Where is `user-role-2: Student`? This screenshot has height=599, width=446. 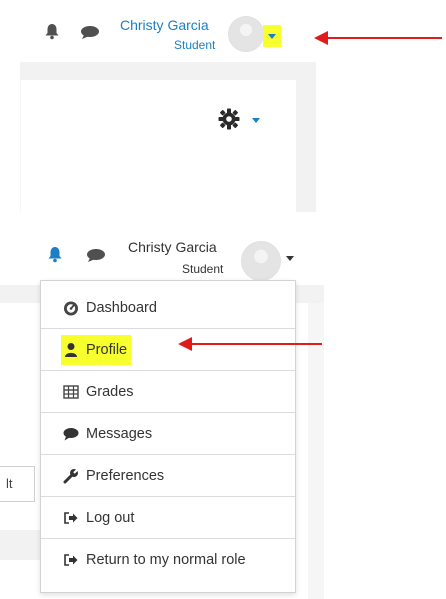
user-role-2: Student is located at coordinates (203, 269).